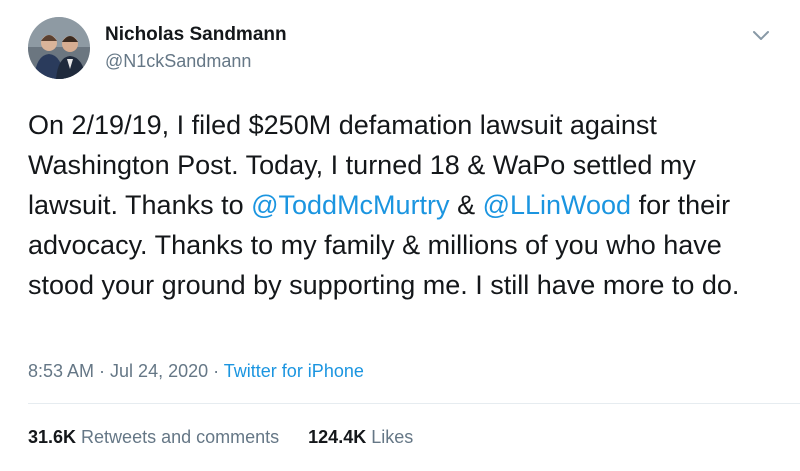  Describe the element at coordinates (196, 47) in the screenshot. I see `author-block: Nicholas Sandmann @N1ckSandmann` at that location.